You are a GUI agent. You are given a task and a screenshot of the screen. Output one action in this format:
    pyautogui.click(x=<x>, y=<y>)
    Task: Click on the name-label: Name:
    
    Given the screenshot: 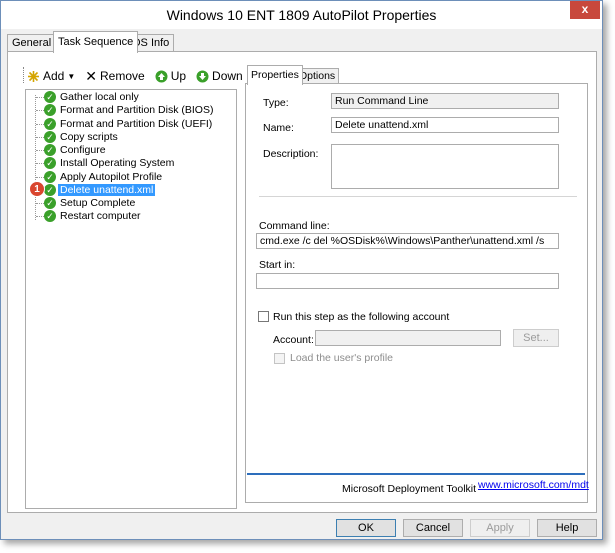 What is the action you would take?
    pyautogui.click(x=278, y=128)
    